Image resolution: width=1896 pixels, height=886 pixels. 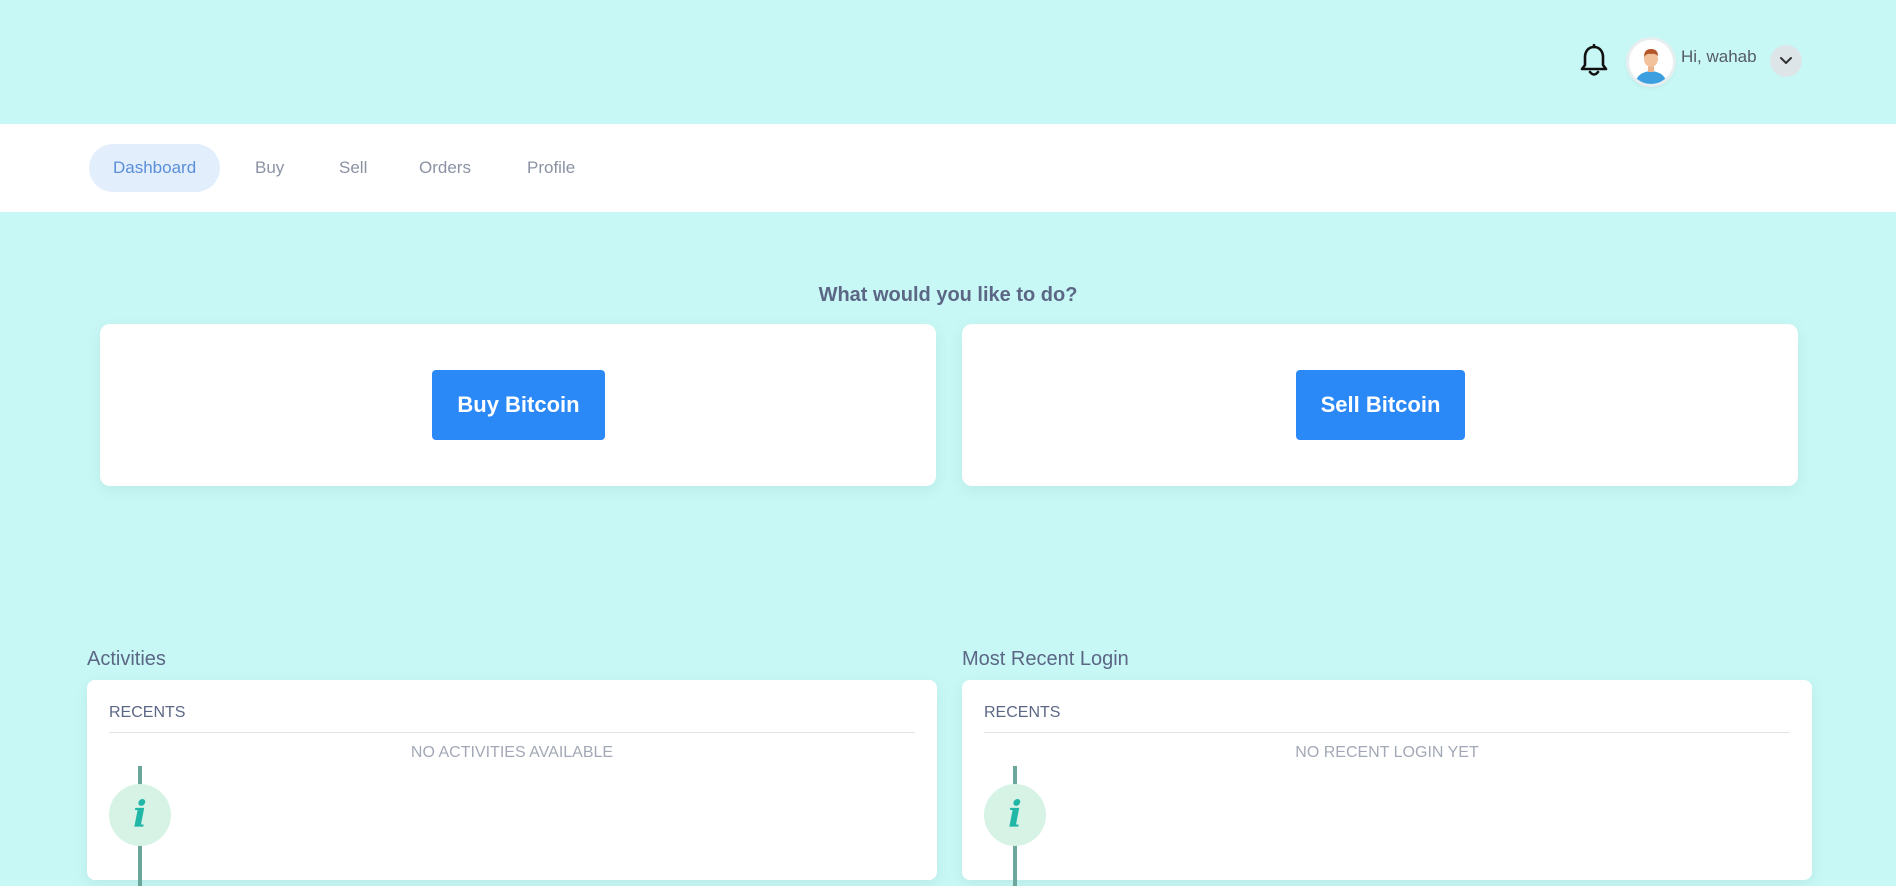 I want to click on buy-bitcoin-button: Buy Bitcoin, so click(x=518, y=405).